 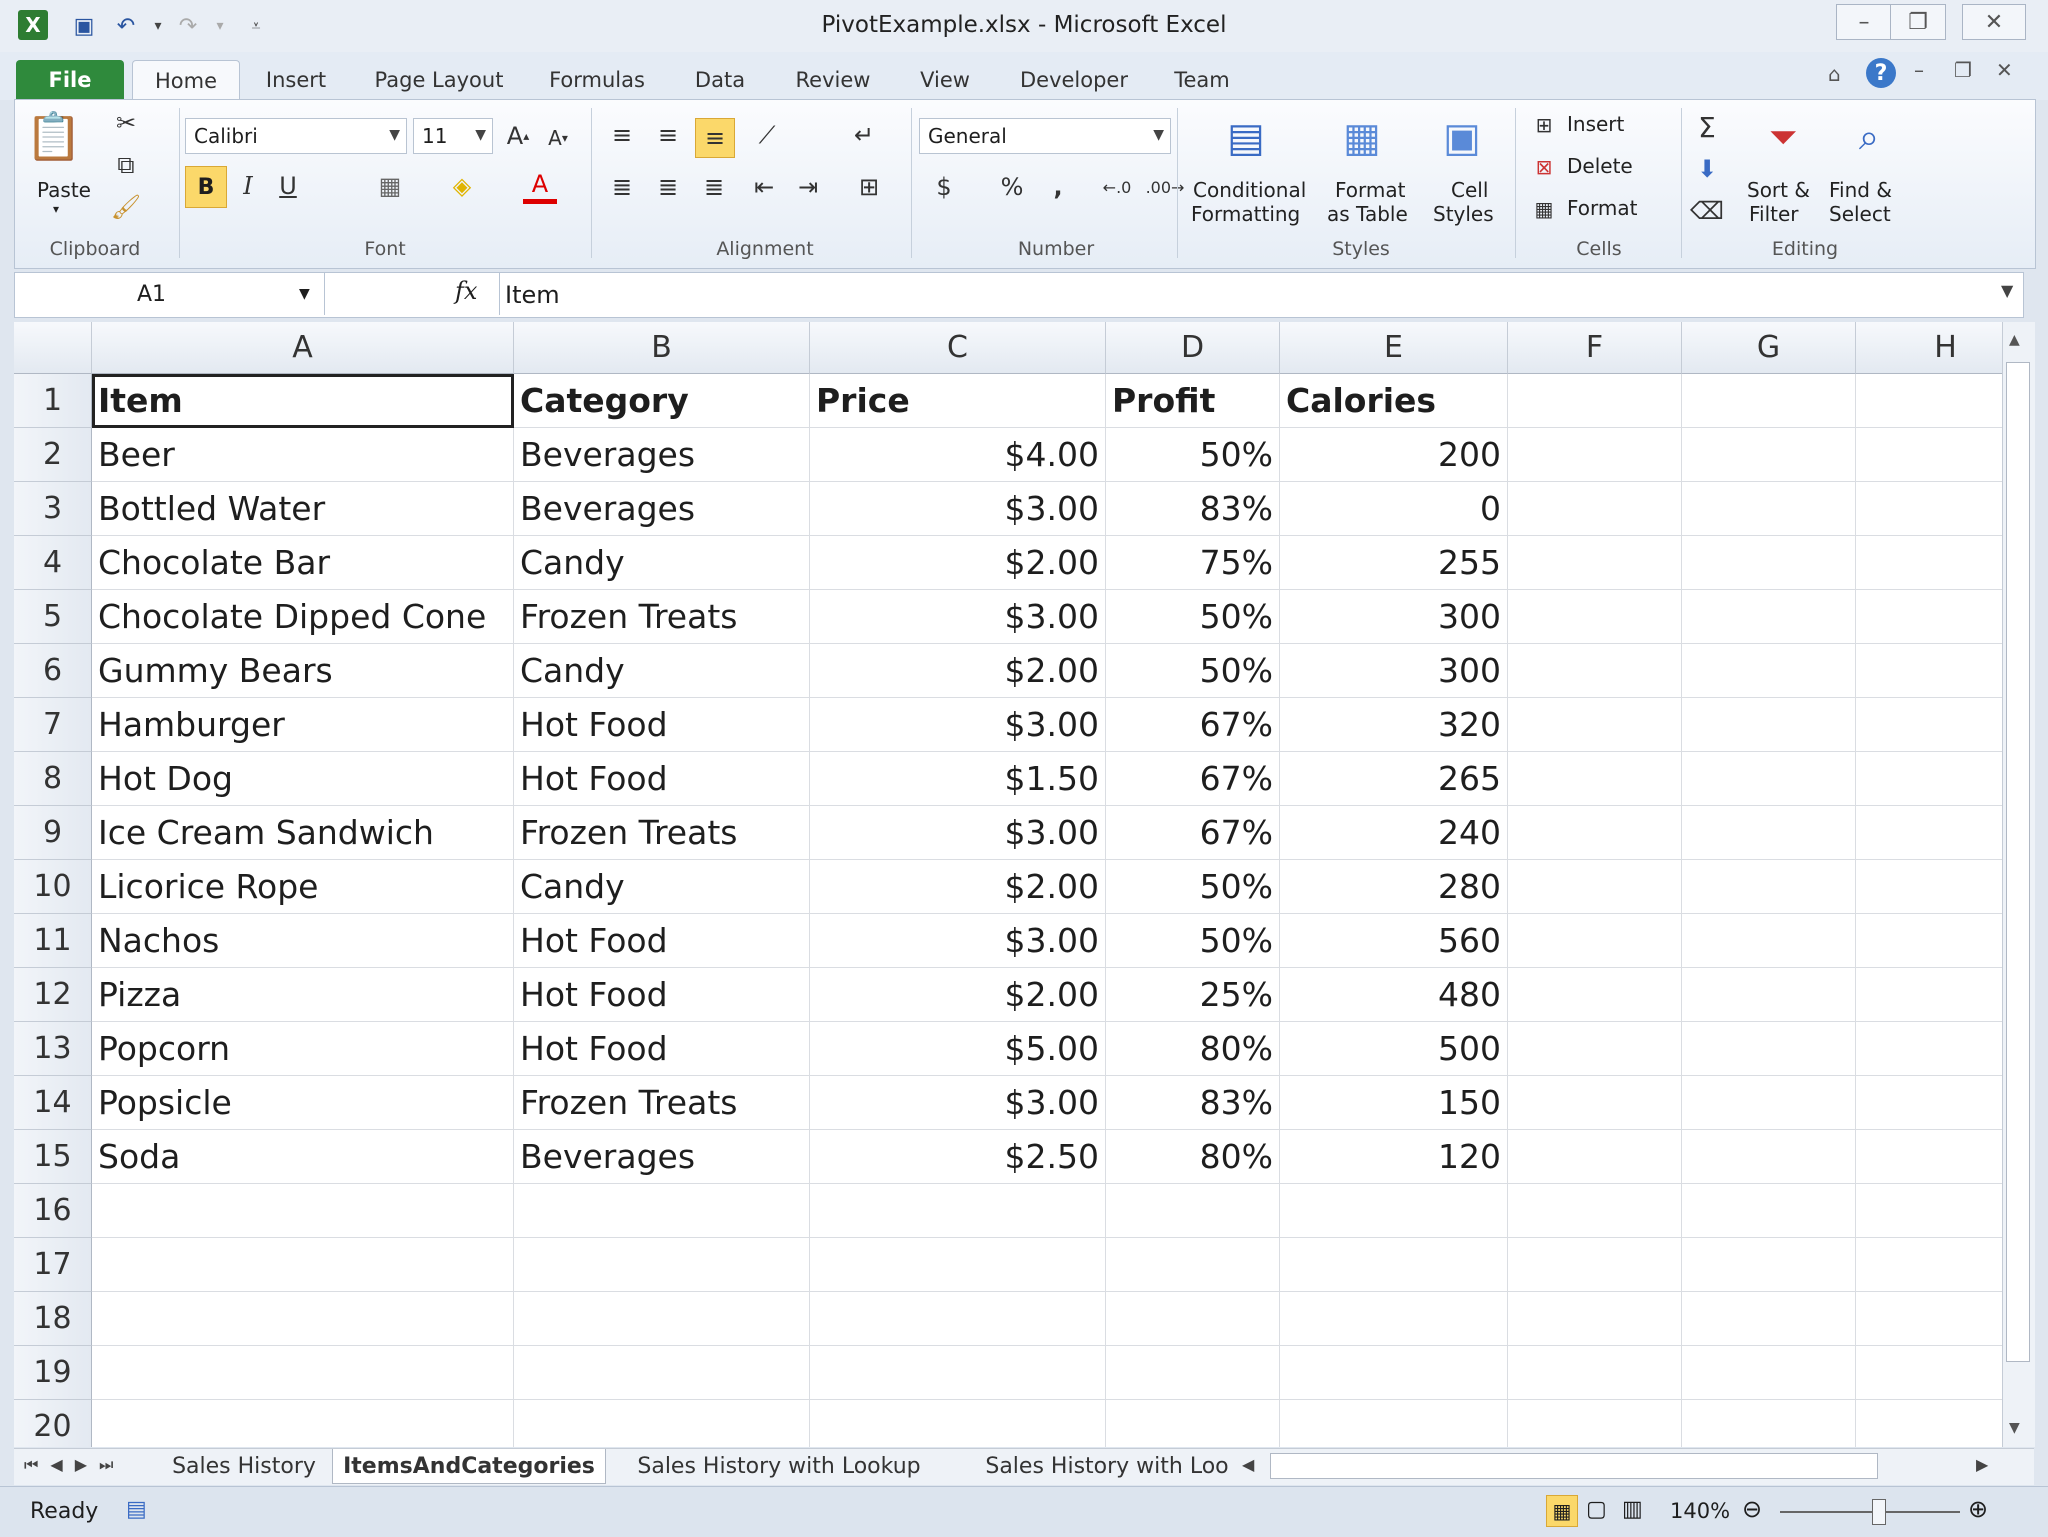 What do you see at coordinates (53, 617) in the screenshot?
I see `row-header: 5` at bounding box center [53, 617].